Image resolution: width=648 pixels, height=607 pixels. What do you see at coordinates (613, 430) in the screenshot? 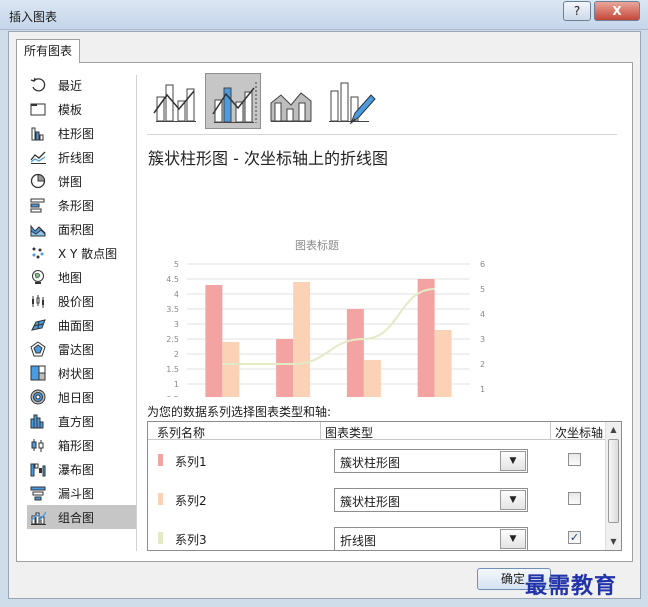
I see `scroll-up-arrow-icon: ▲` at bounding box center [613, 430].